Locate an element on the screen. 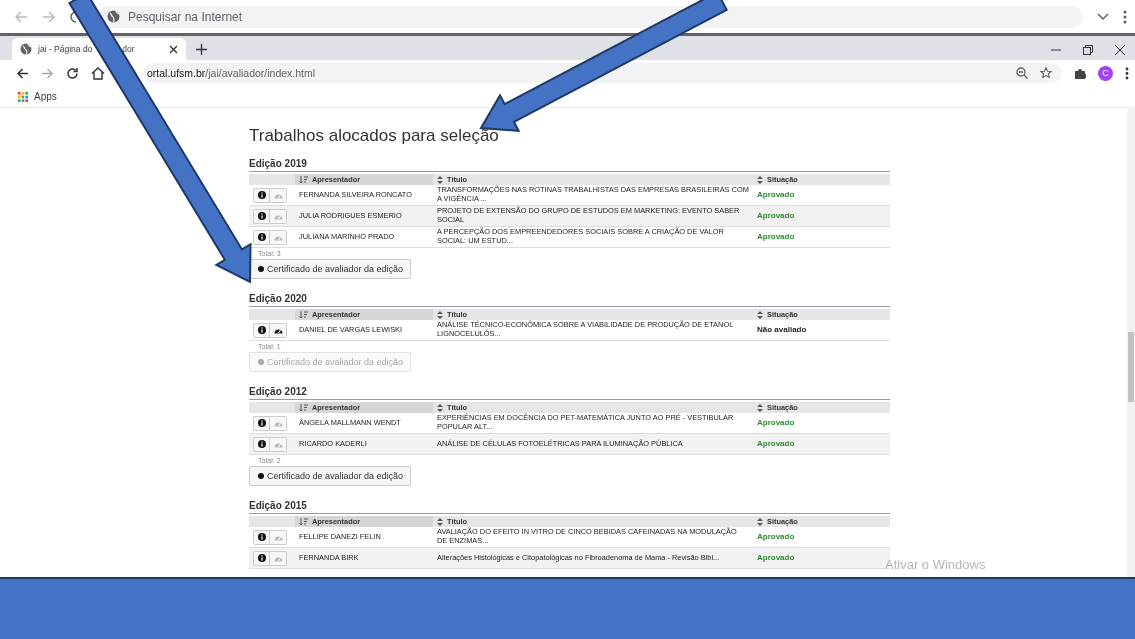 Image resolution: width=1135 pixels, height=639 pixels. section-heading: Edição 2019 is located at coordinates (569, 165).